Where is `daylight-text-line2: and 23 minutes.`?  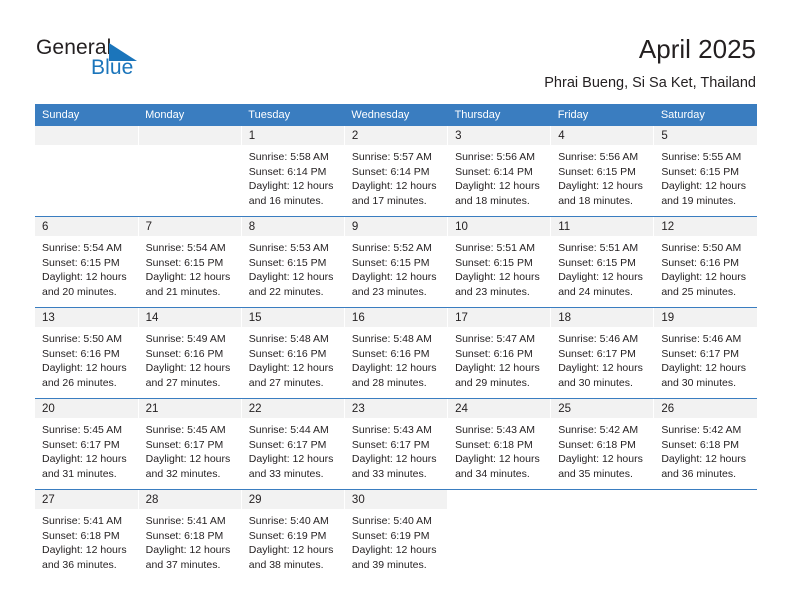 daylight-text-line2: and 23 minutes. is located at coordinates (492, 291).